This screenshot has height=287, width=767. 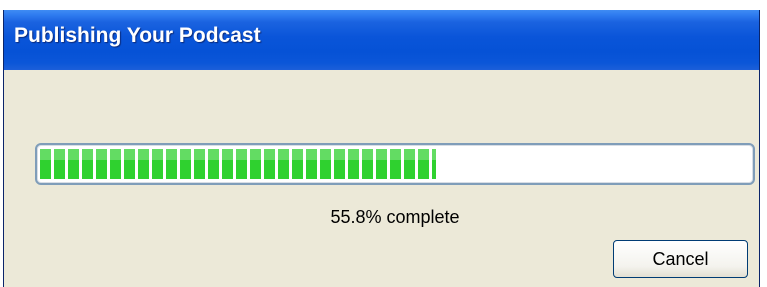 I want to click on window-title: Publishing Your Podcast, so click(x=137, y=35).